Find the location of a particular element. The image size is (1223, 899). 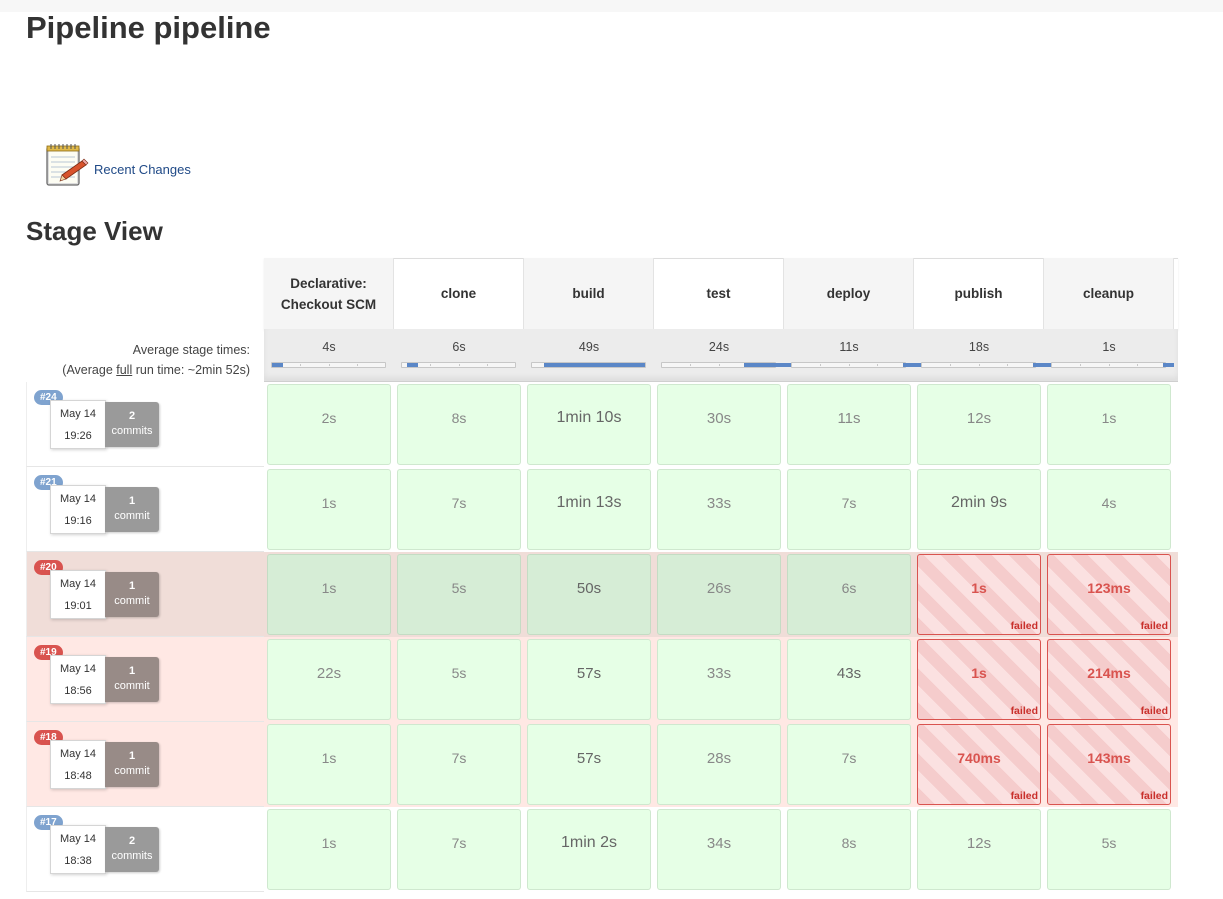

stage-cell-21-1: 1s is located at coordinates (329, 509).